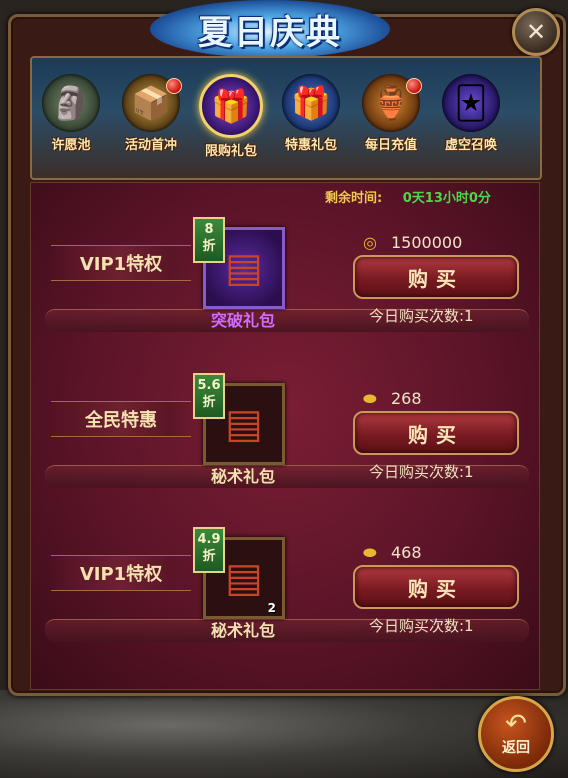 The image size is (568, 778). Describe the element at coordinates (209, 550) in the screenshot. I see `discount-badge: 4.9 折` at that location.